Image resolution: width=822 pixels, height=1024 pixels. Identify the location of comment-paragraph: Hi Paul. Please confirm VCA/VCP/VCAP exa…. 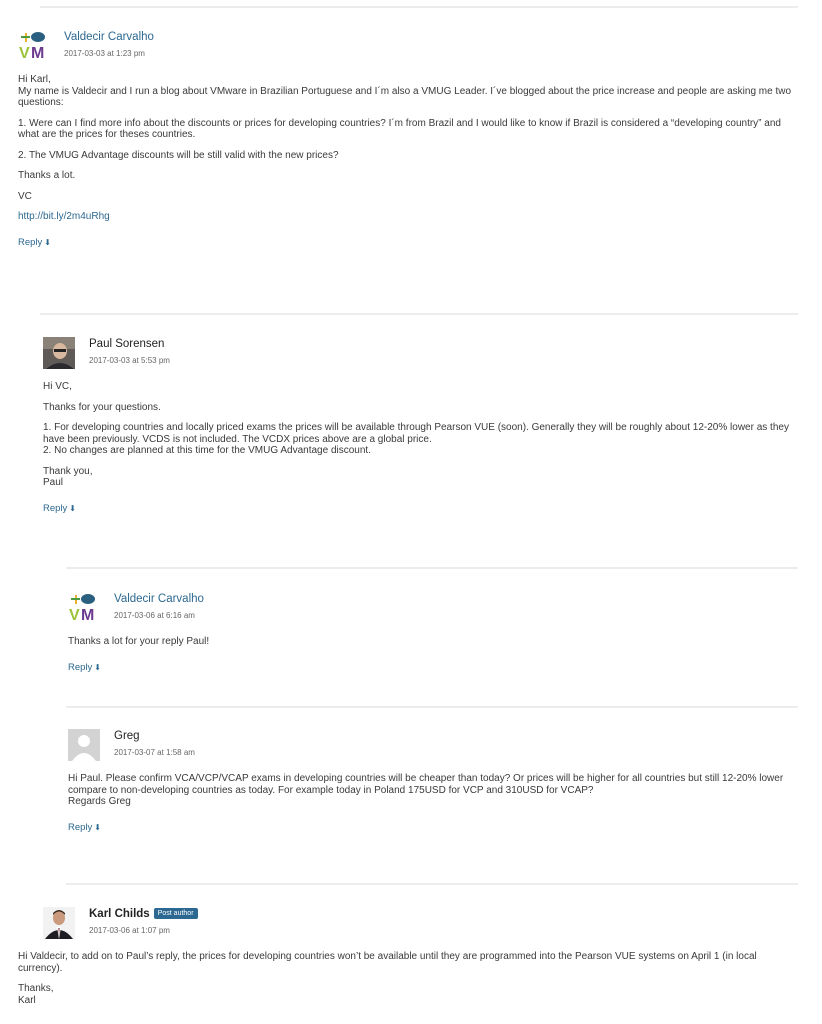
(426, 790).